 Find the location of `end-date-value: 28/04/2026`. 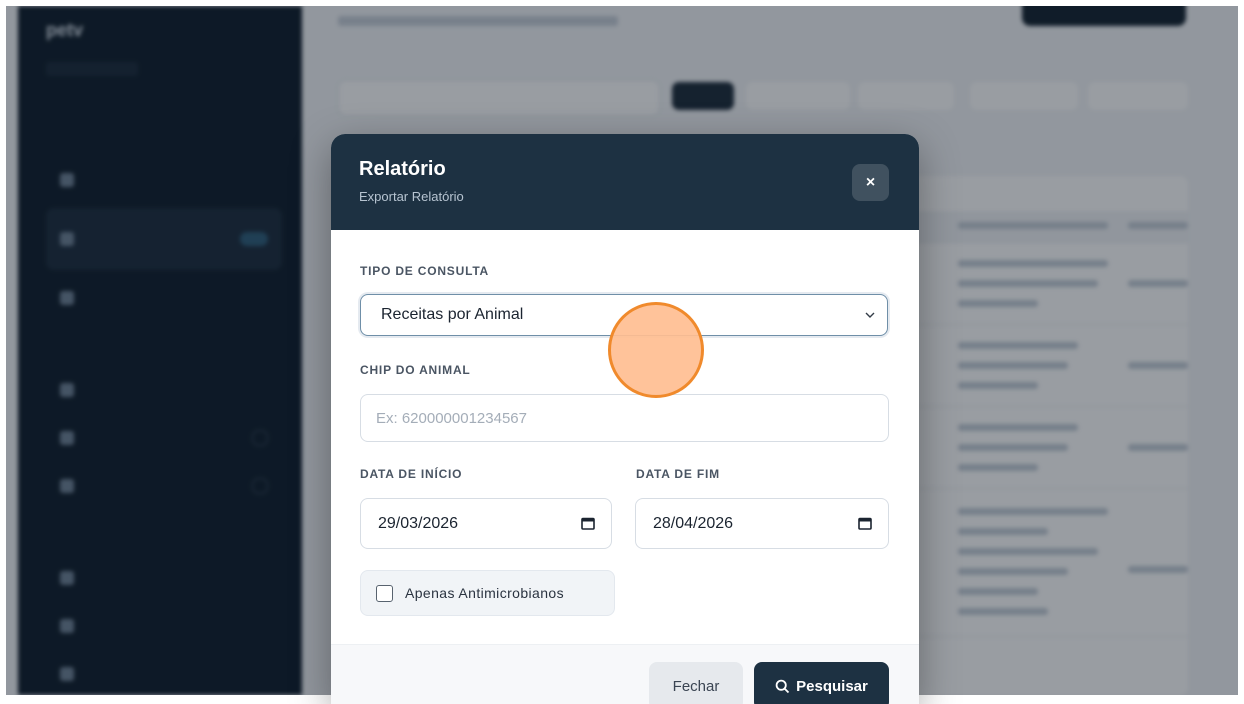

end-date-value: 28/04/2026 is located at coordinates (693, 523).